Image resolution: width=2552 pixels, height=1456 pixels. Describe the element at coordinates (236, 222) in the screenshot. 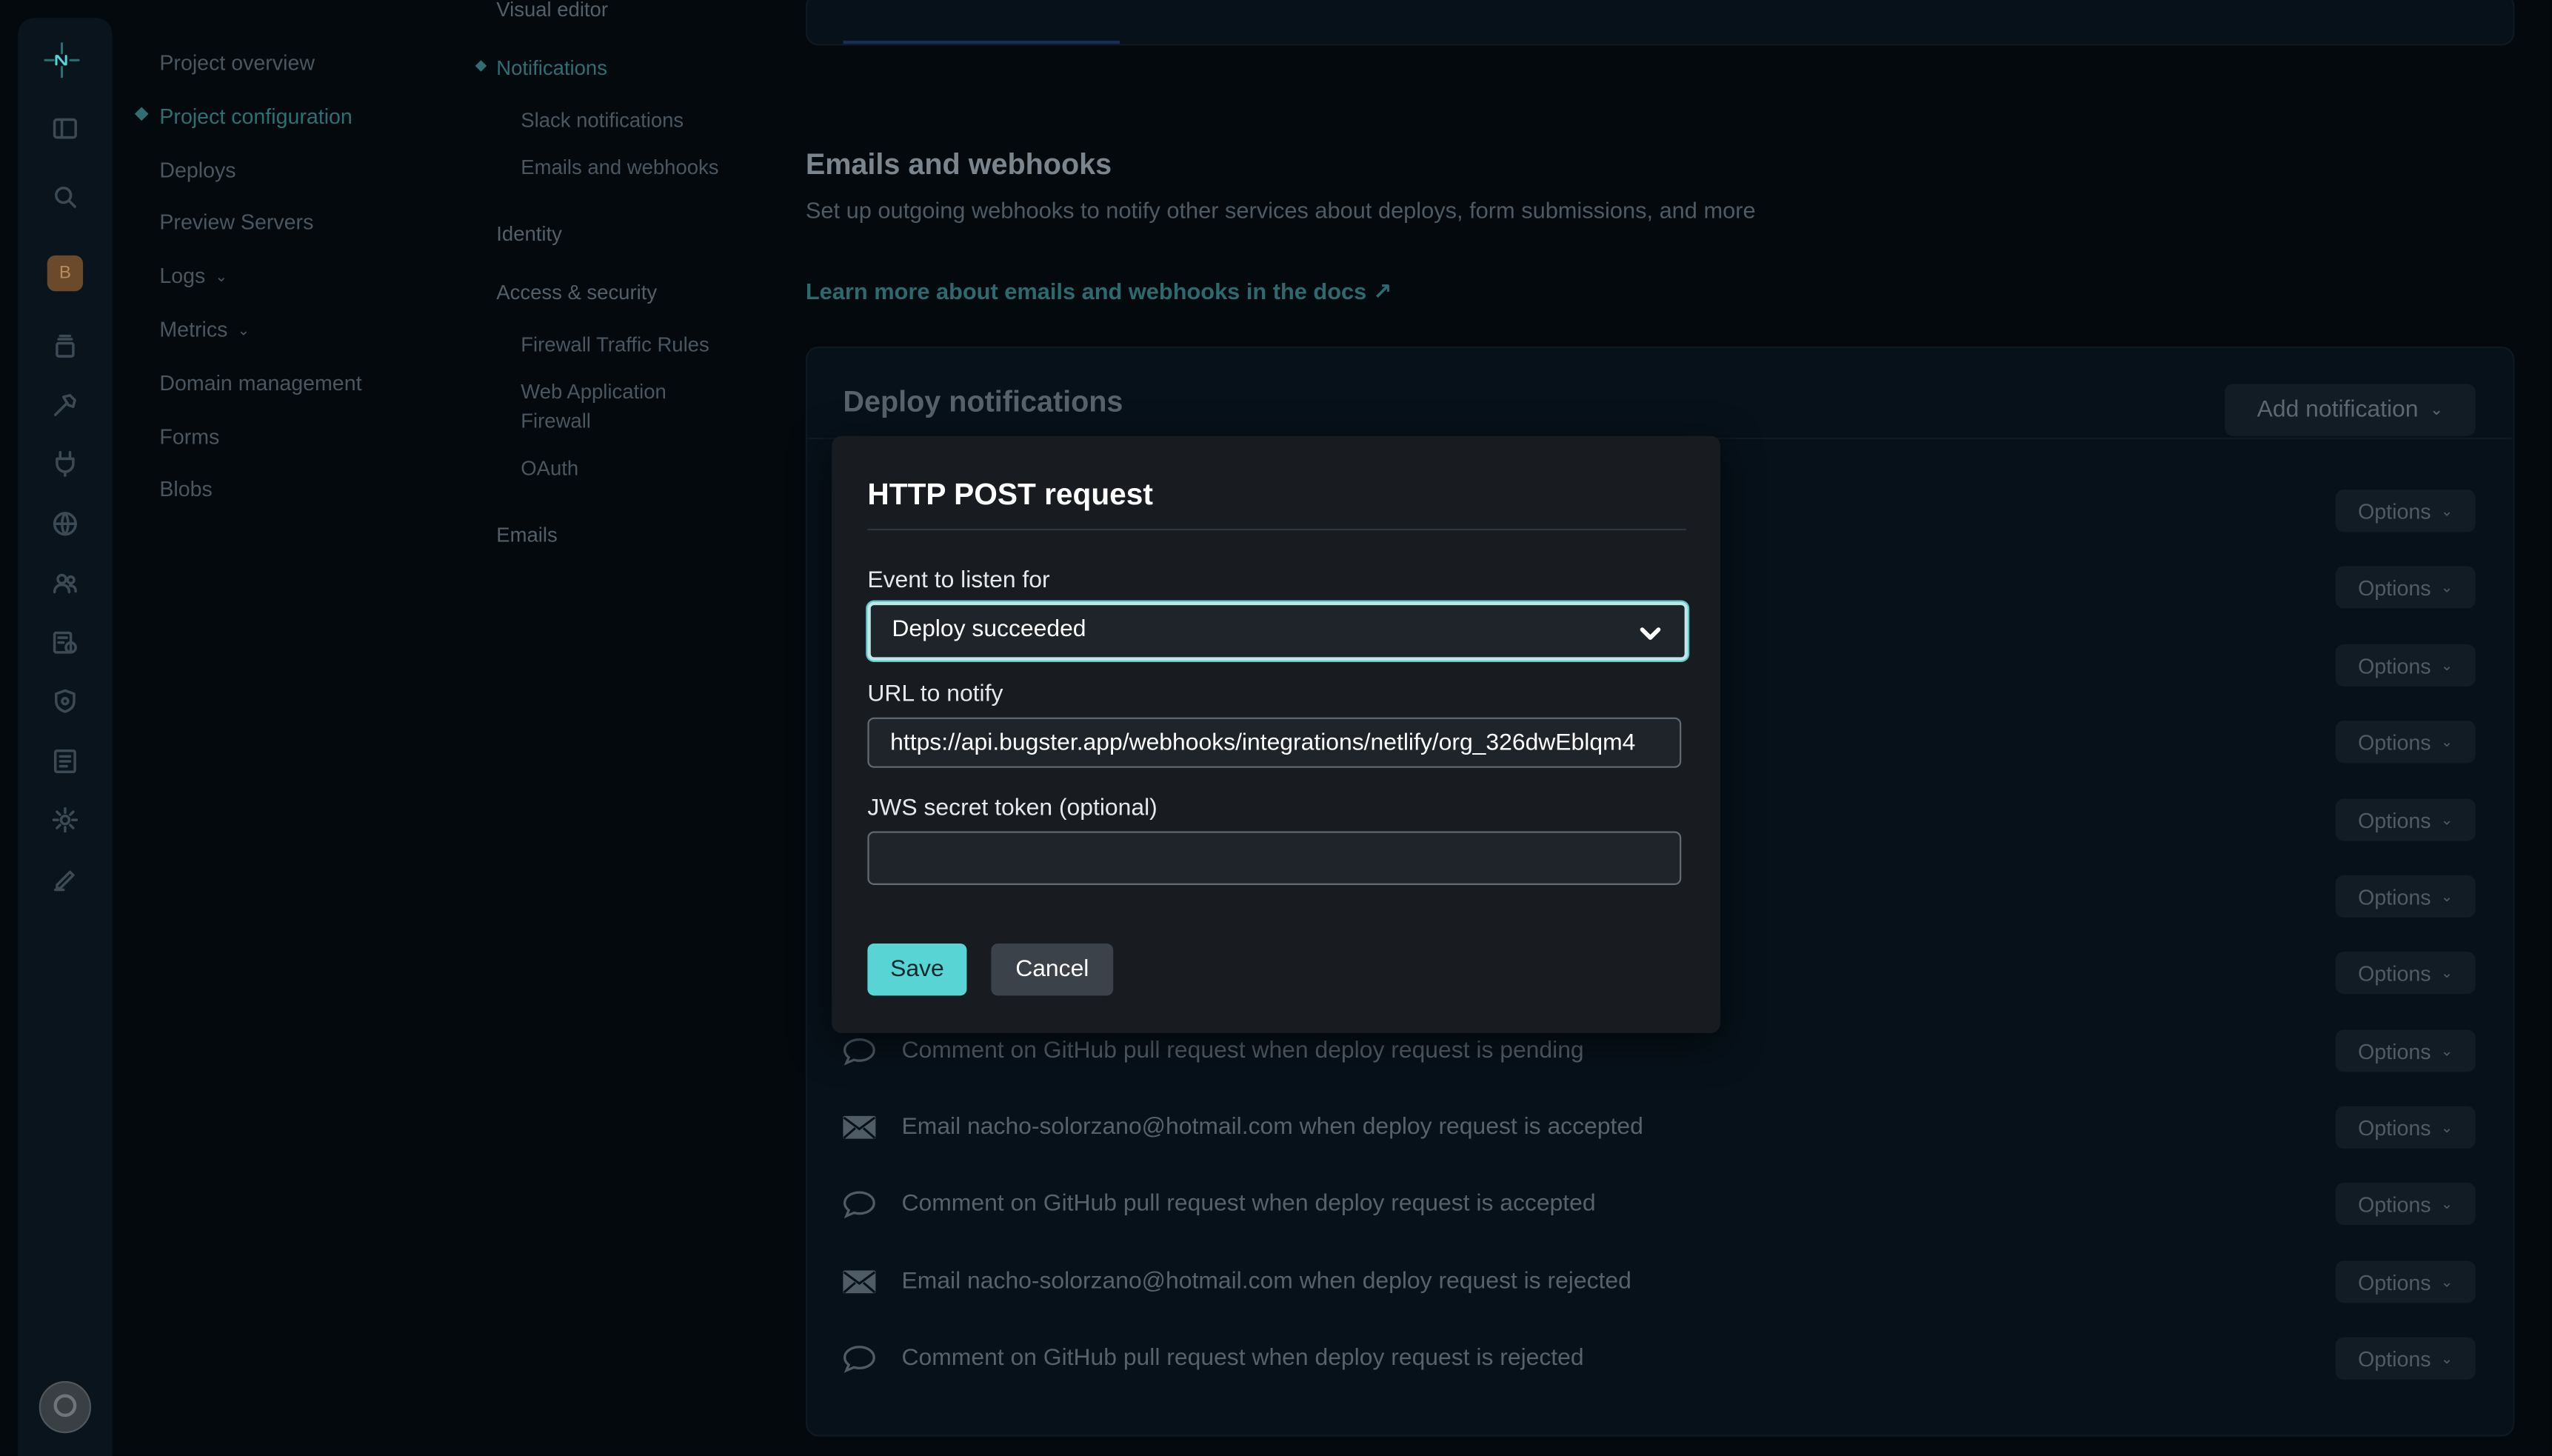

I see `nav-preview-servers: Preview Servers` at that location.